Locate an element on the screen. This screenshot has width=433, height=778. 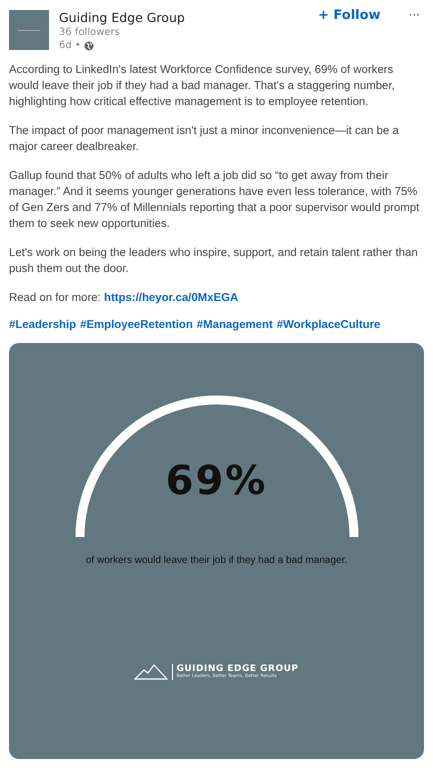
globe-icon is located at coordinates (89, 45).